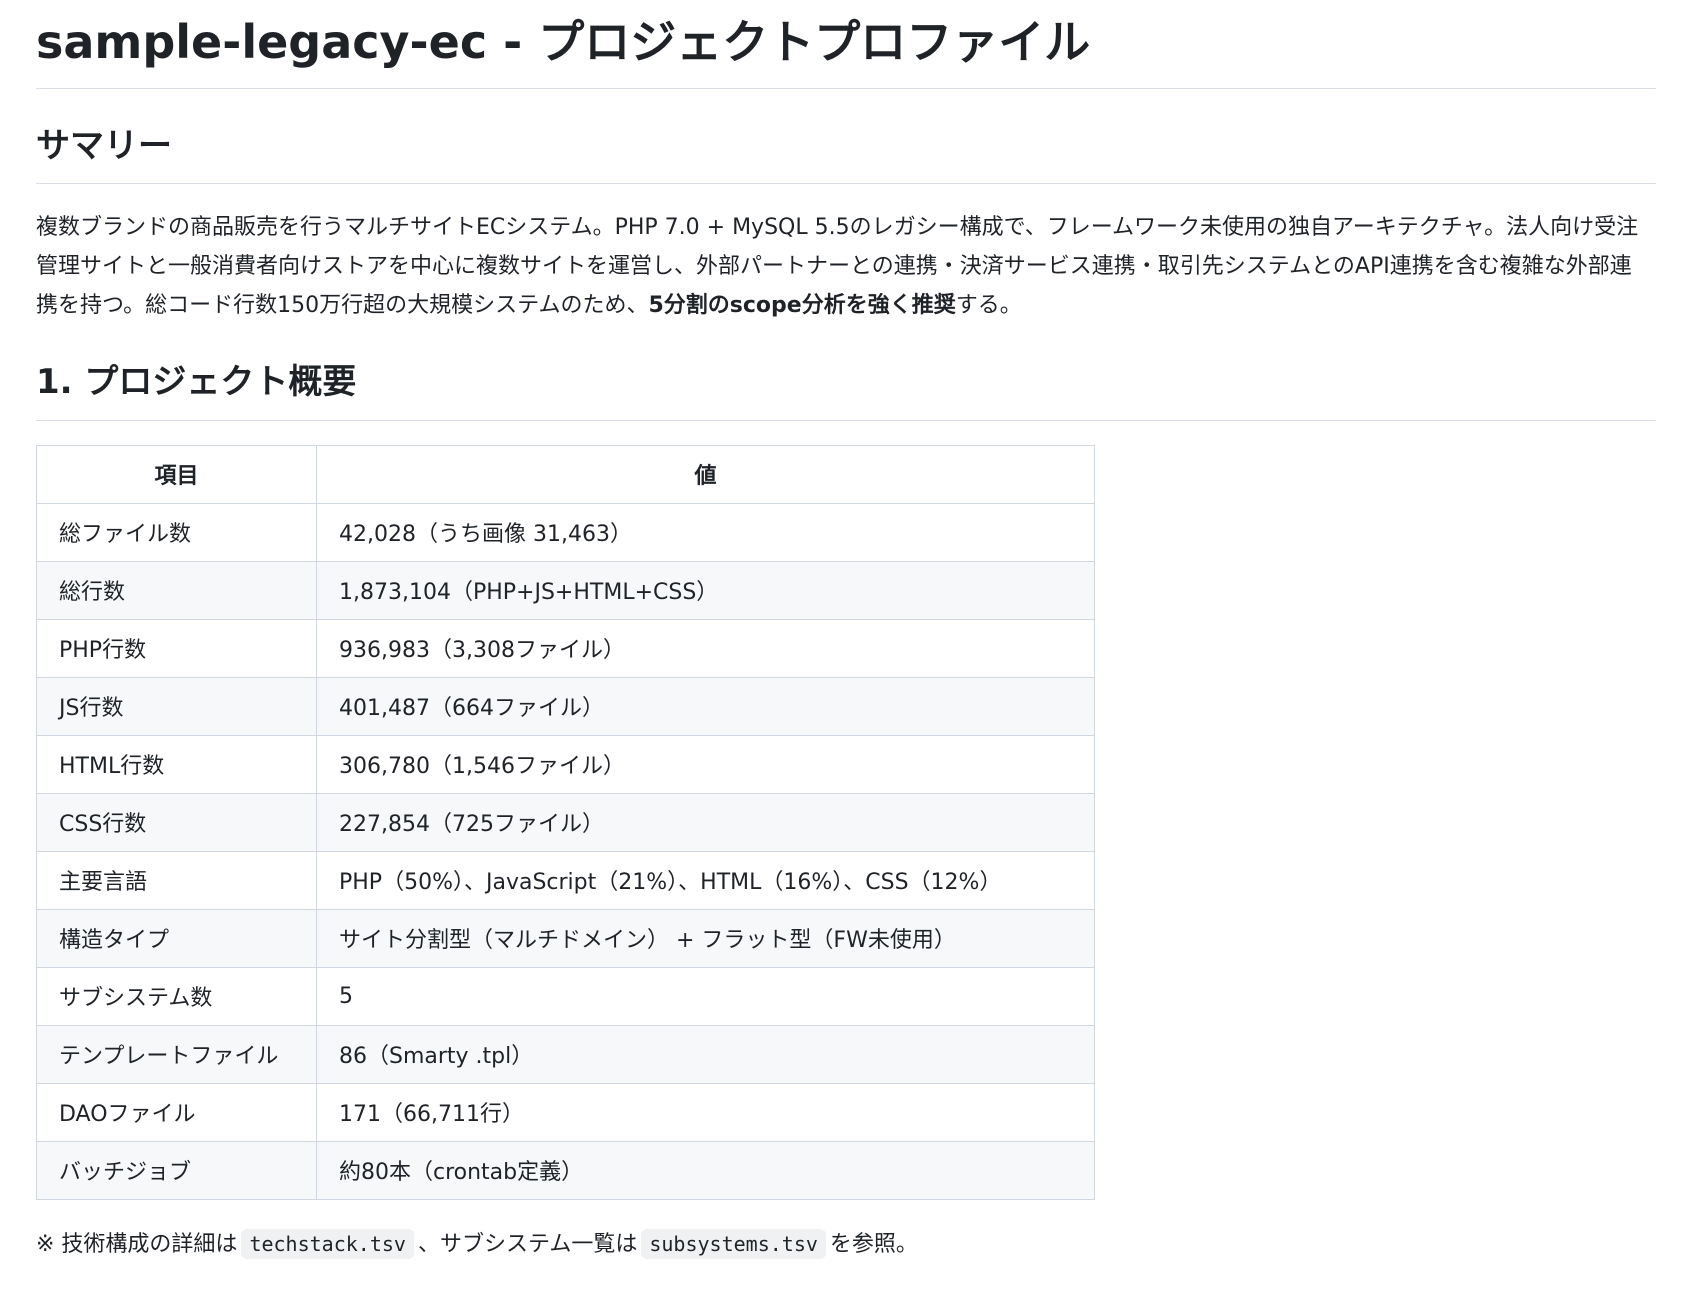 This screenshot has width=1694, height=1304. What do you see at coordinates (846, 391) in the screenshot?
I see `overview-heading: 1. プロジェクト概要` at bounding box center [846, 391].